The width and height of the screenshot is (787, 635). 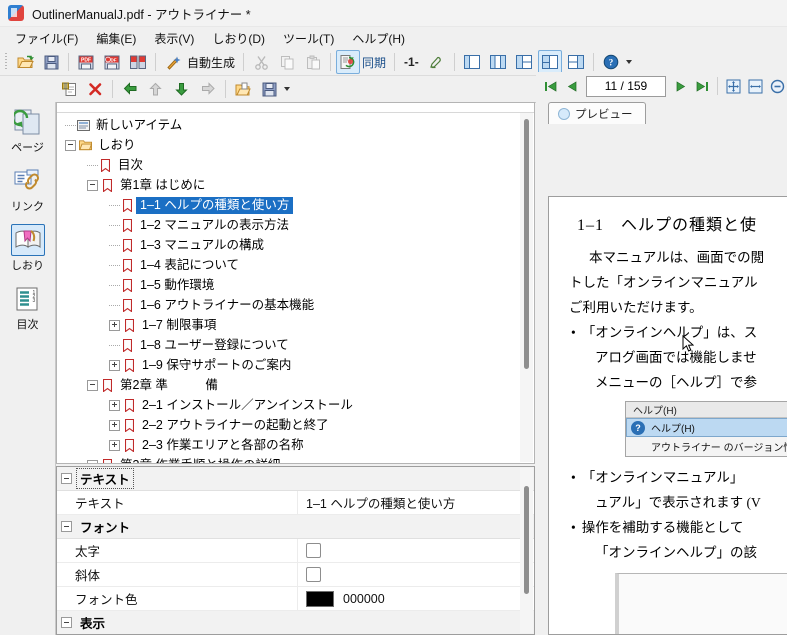 I want to click on tree-node: 1–8 ユーザー登録について, so click(x=295, y=345).